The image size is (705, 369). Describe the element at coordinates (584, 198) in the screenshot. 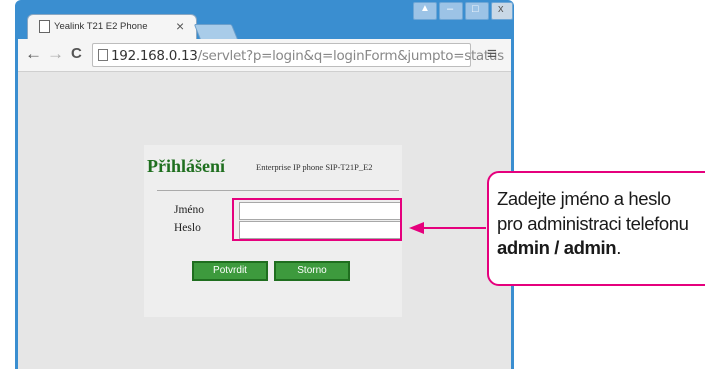

I see `callout-line-1: Zadejte jméno a heslo` at that location.